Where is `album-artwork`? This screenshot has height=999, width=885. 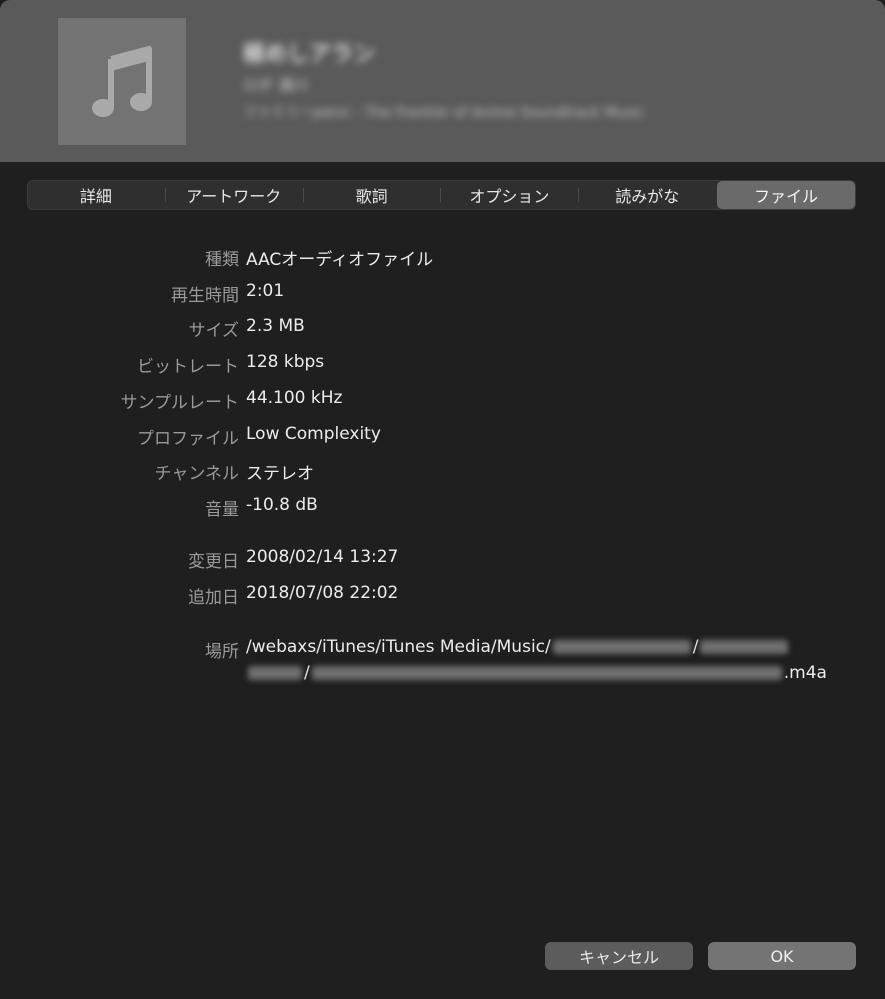
album-artwork is located at coordinates (122, 81).